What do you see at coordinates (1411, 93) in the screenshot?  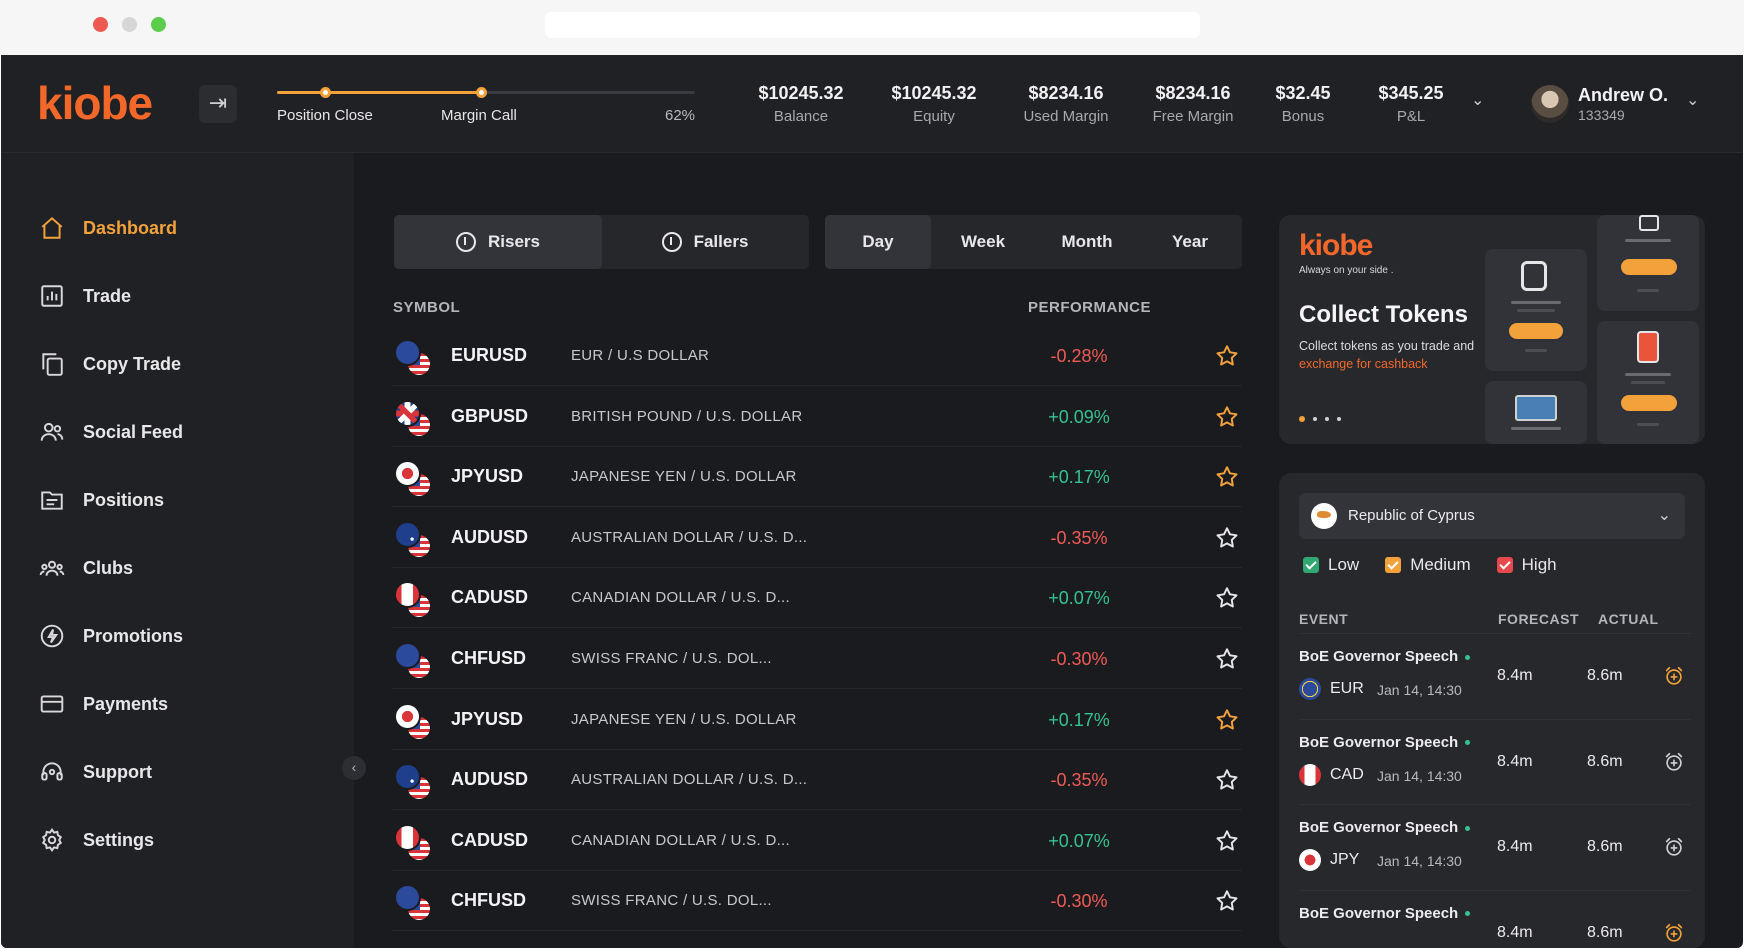 I see `stat-value: $345.25` at bounding box center [1411, 93].